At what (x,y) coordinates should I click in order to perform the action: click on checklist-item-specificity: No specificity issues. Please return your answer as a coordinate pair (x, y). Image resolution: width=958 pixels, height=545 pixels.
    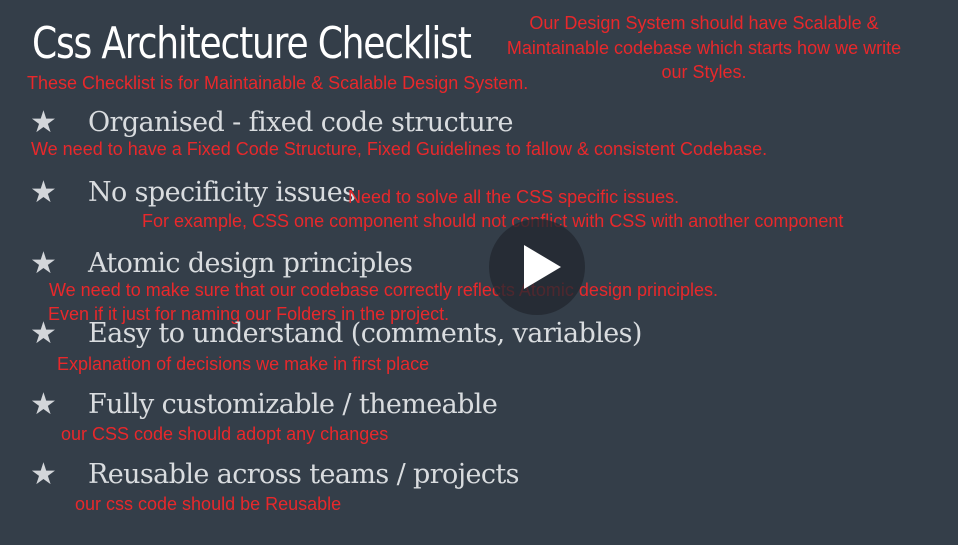
    Looking at the image, I should click on (222, 192).